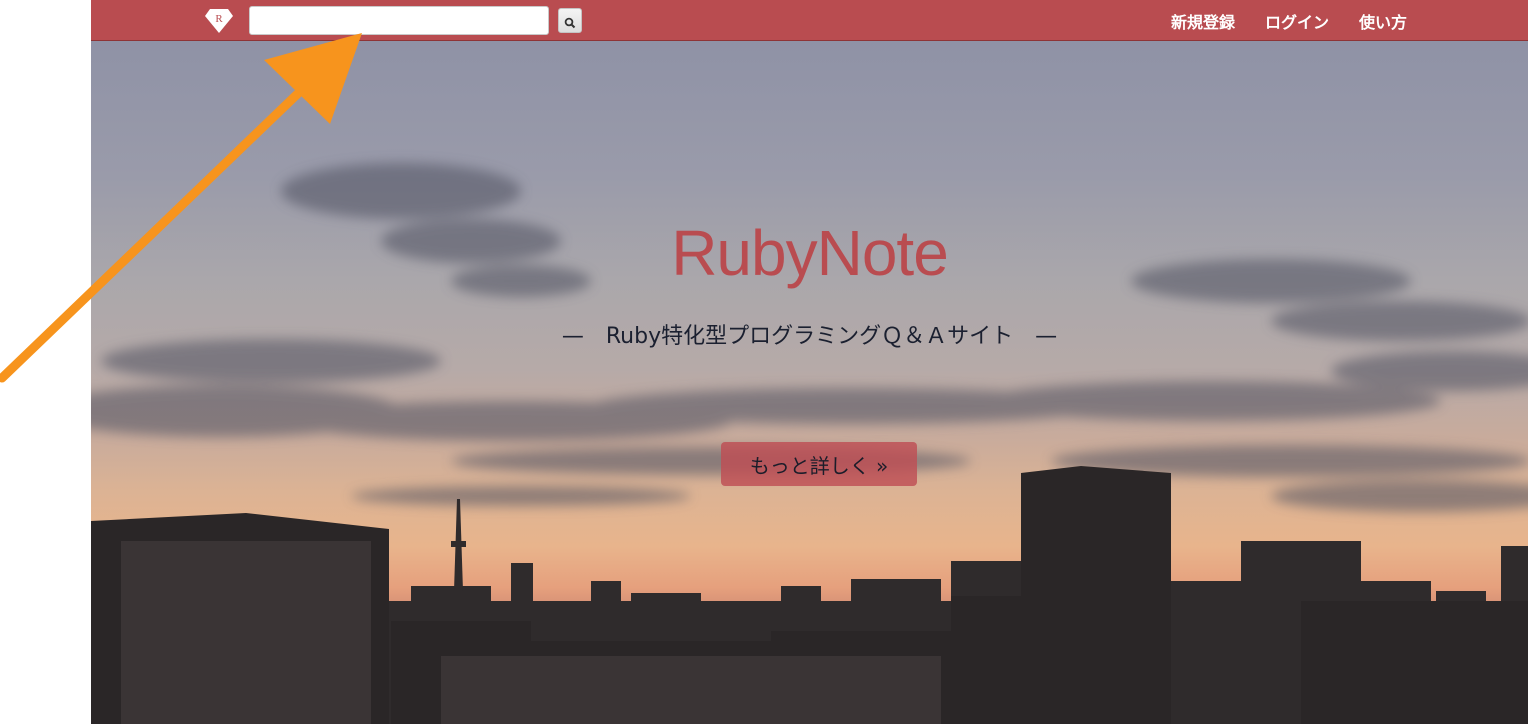 The height and width of the screenshot is (724, 1528). I want to click on top-navbar: R 新規登録 ログイン 使い方, so click(809, 20).